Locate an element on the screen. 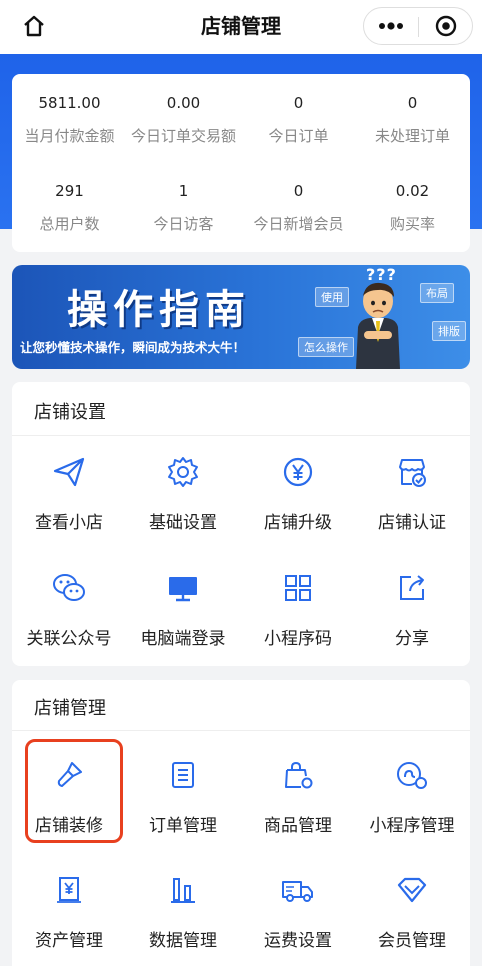  stat-today-visitors: 1 今日访客 is located at coordinates (183, 208).